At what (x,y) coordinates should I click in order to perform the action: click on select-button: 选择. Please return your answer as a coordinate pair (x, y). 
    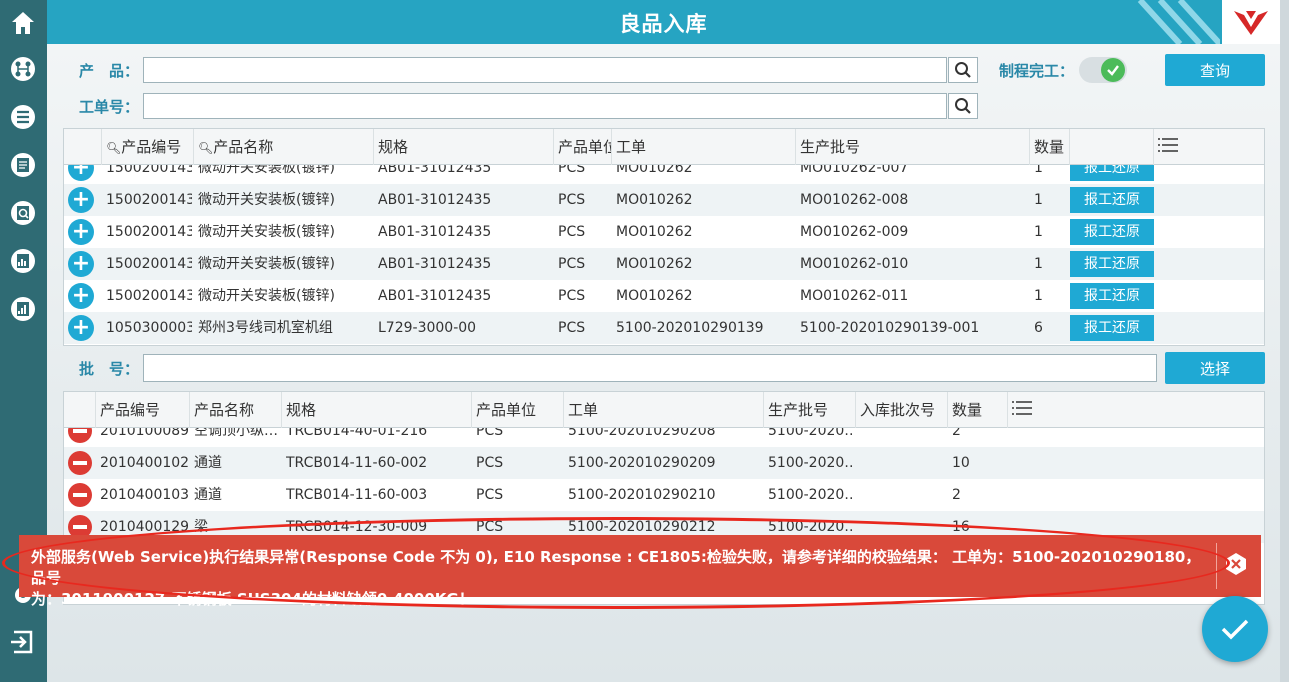
    Looking at the image, I should click on (1215, 368).